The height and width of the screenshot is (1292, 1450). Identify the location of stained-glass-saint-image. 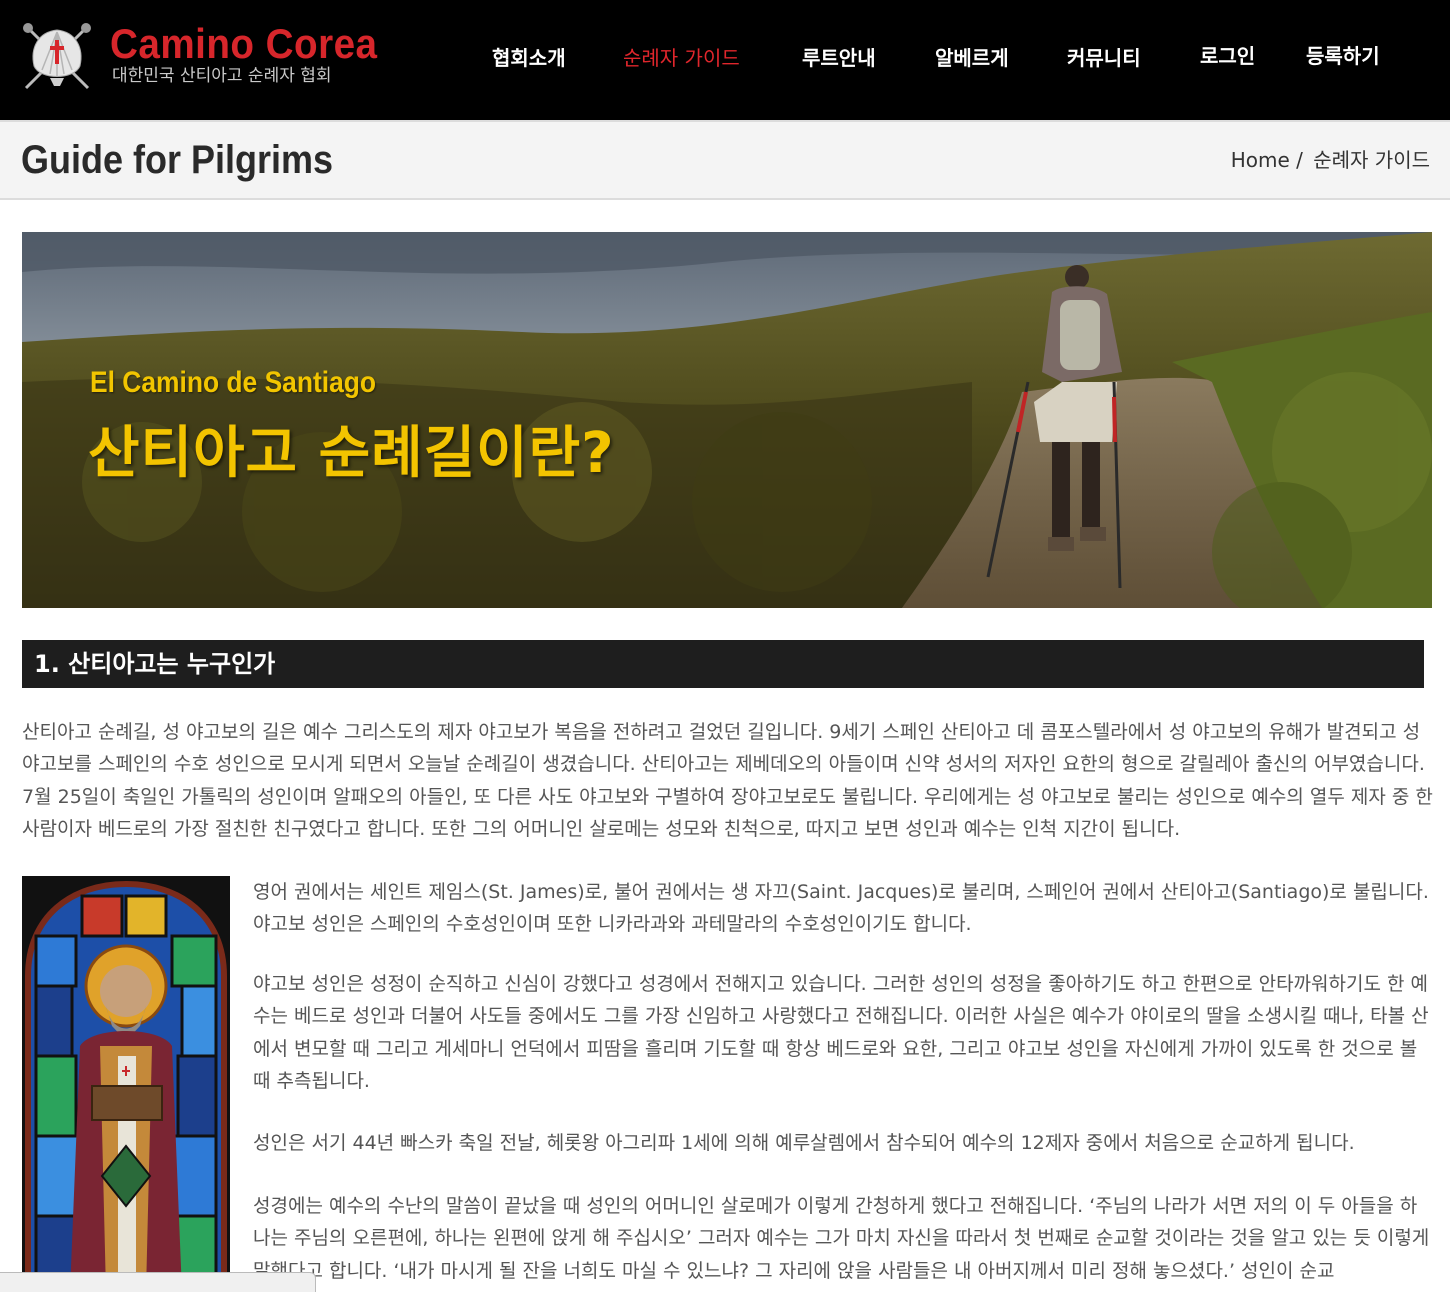
(126, 1084).